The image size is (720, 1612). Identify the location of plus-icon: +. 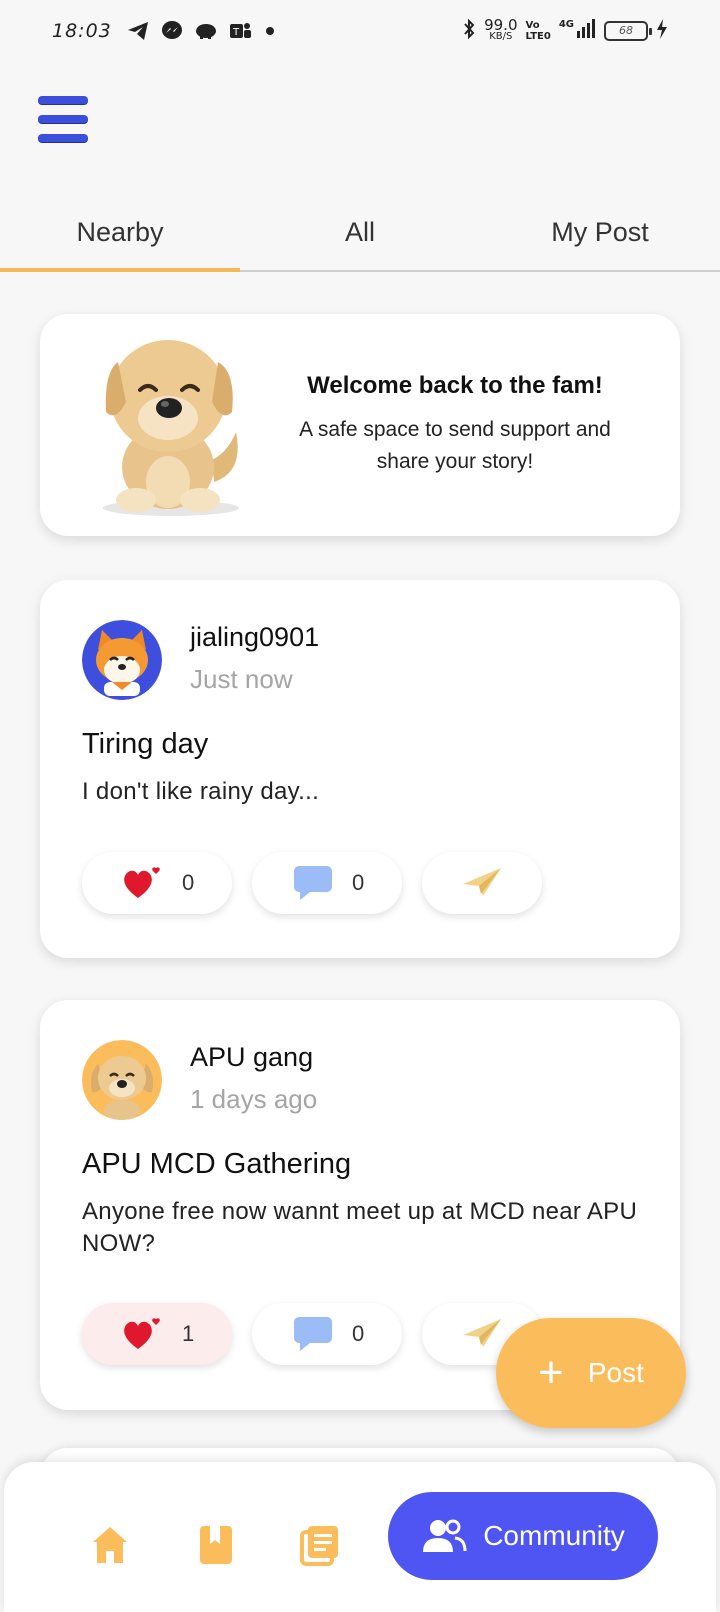
(551, 1372).